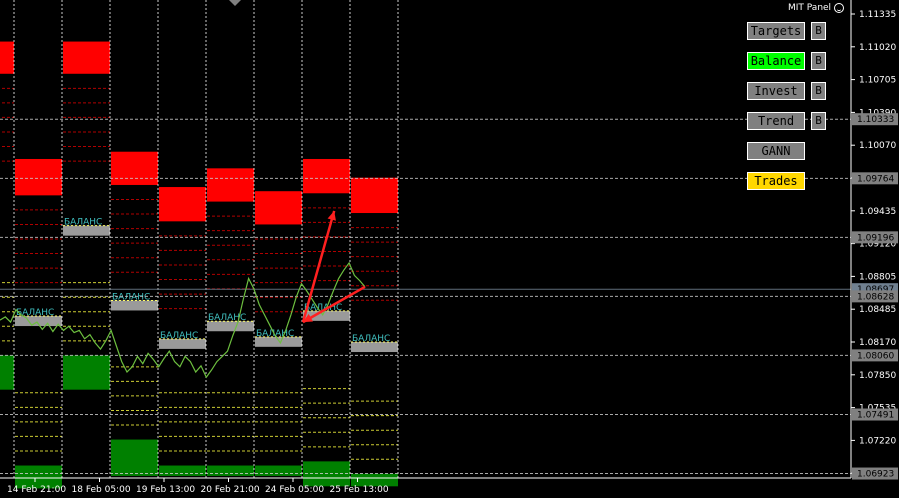  What do you see at coordinates (875, 416) in the screenshot?
I see `price-tag-label: 1.07491` at bounding box center [875, 416].